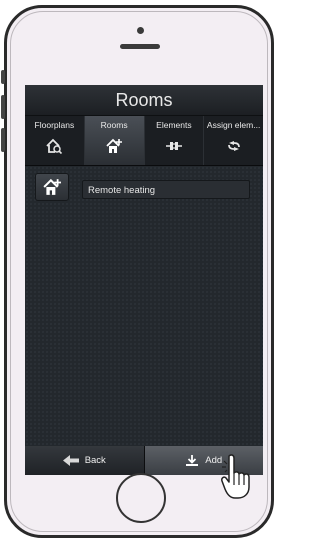 This screenshot has height=545, width=320. What do you see at coordinates (144, 100) in the screenshot?
I see `page-title: Rooms` at bounding box center [144, 100].